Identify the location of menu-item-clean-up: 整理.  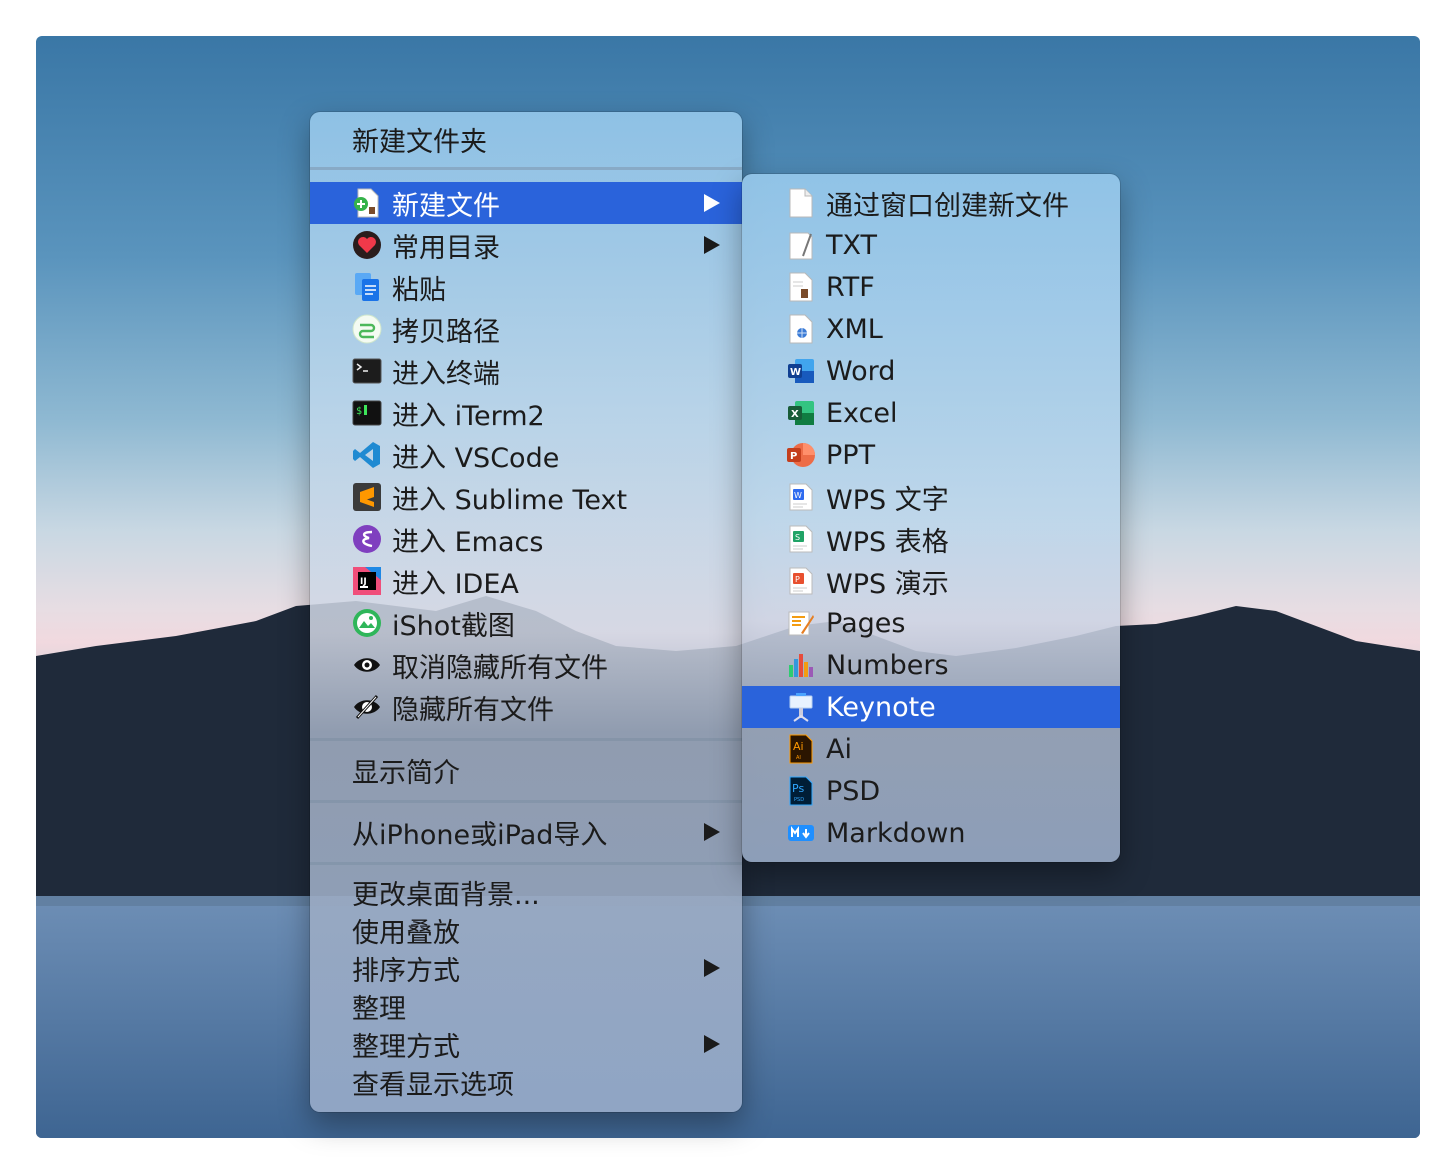
(526, 1006).